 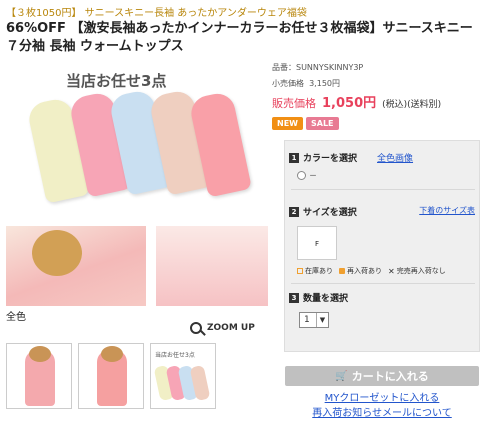 What do you see at coordinates (382, 396) in the screenshot?
I see `my-closet-link: MYクローゼットに入れる` at bounding box center [382, 396].